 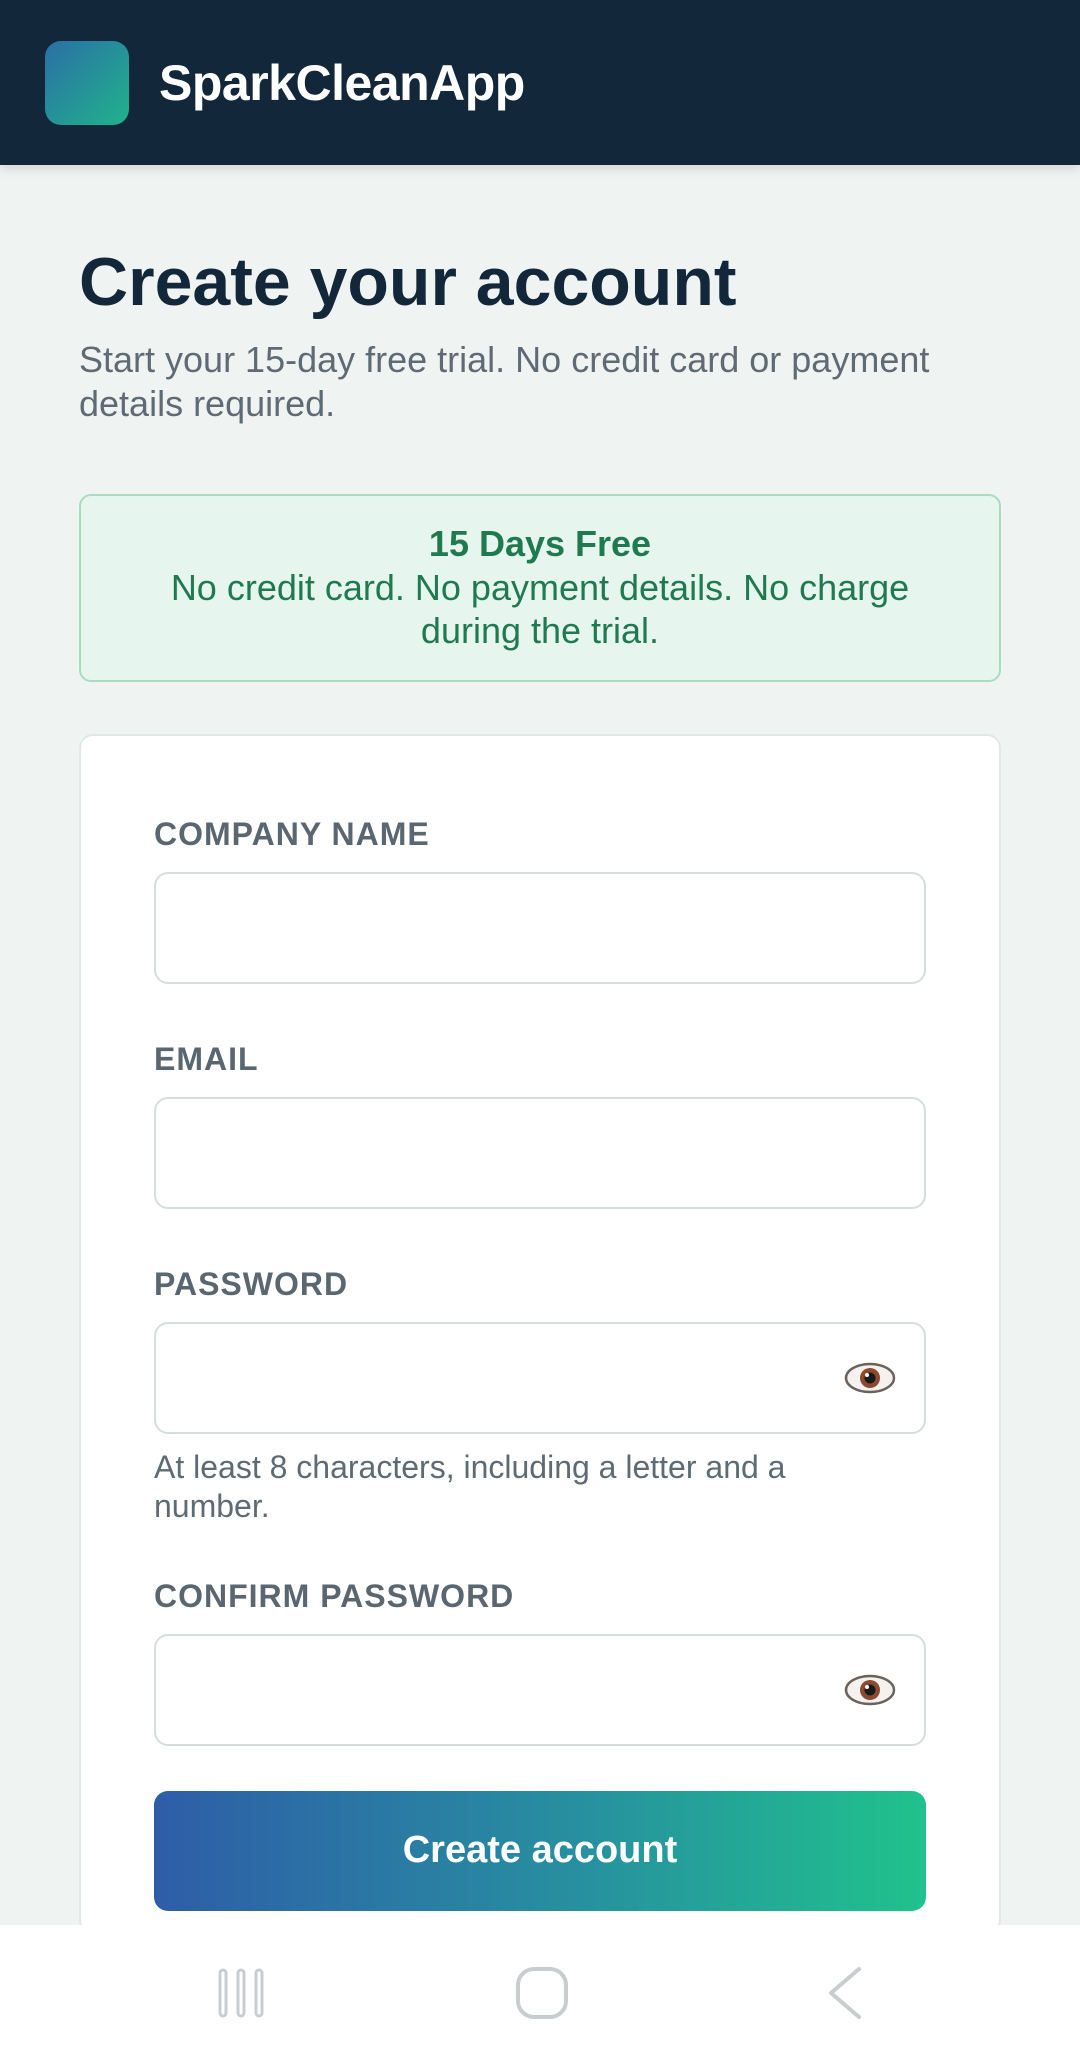 I want to click on password-input, so click(x=540, y=1377).